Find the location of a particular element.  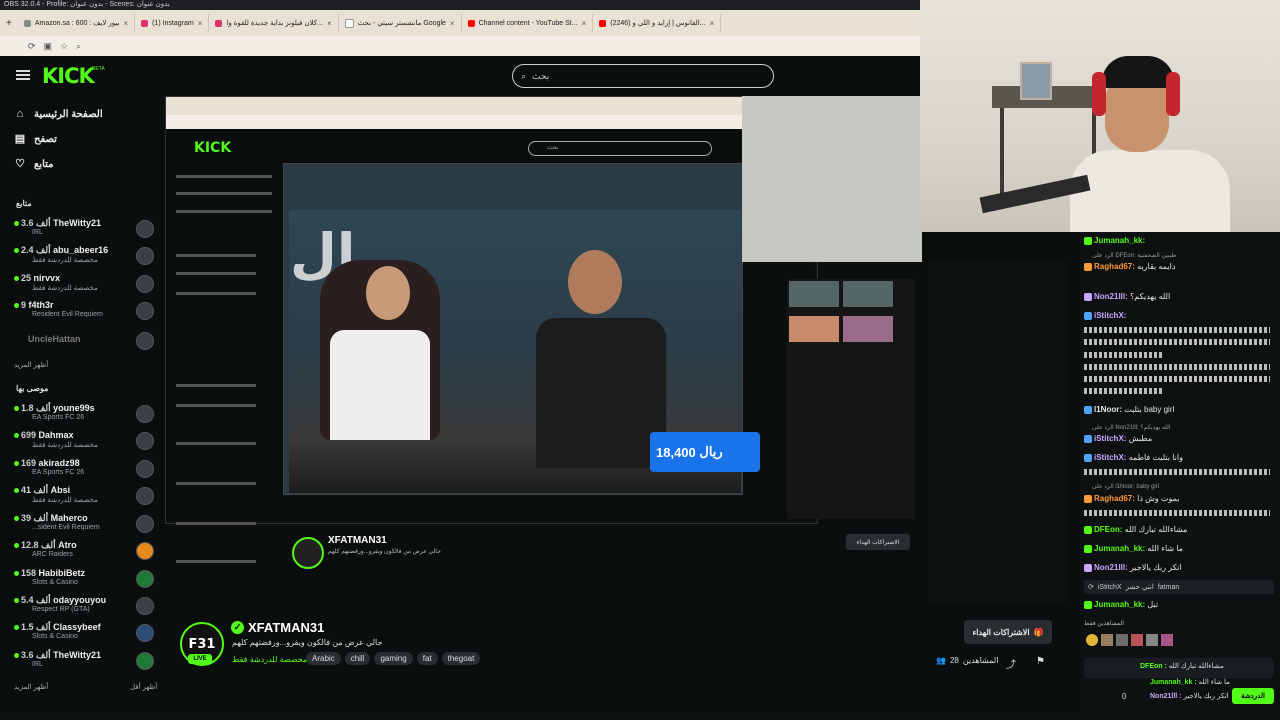

beta-badge: BETA is located at coordinates (98, 69).